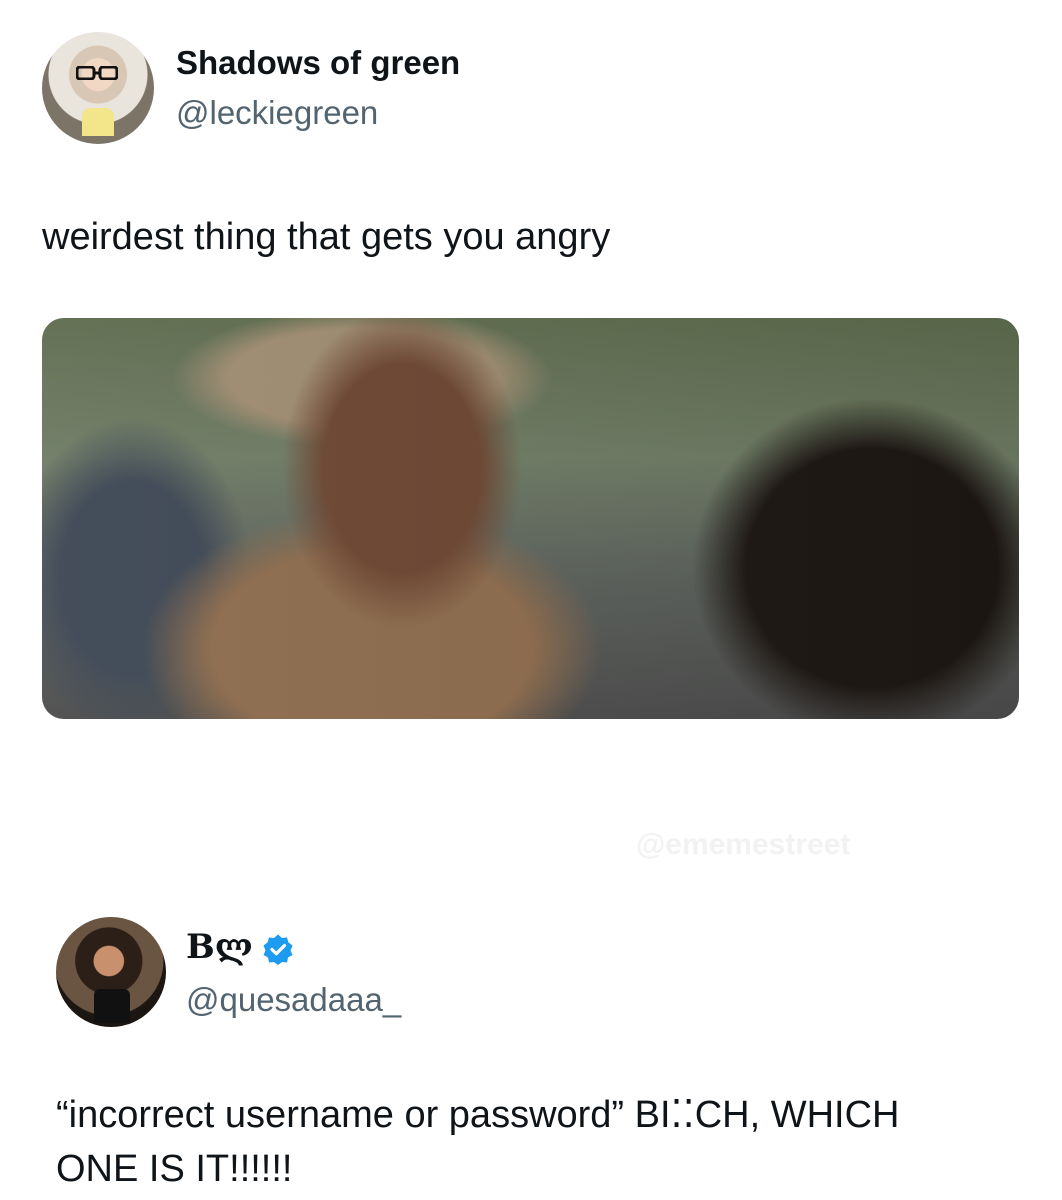 The width and height of the screenshot is (1062, 1200). What do you see at coordinates (174, 1169) in the screenshot?
I see `tweet-text-line-2: ONE IS IT!!!!!!` at bounding box center [174, 1169].